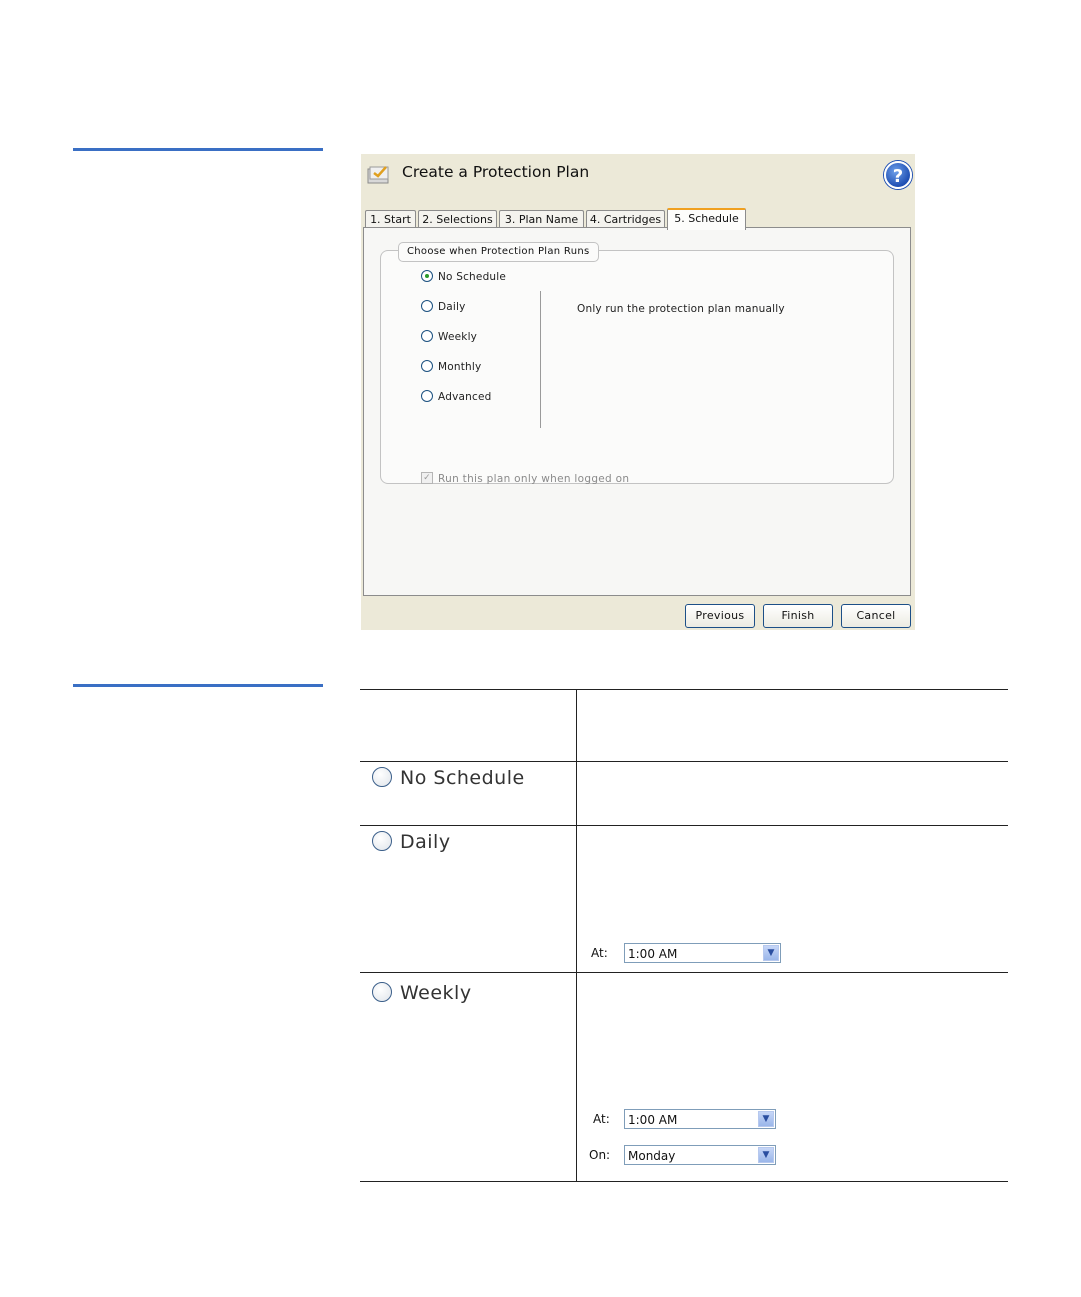 The width and height of the screenshot is (1081, 1297). Describe the element at coordinates (427, 276) in the screenshot. I see `radio-selected-icon` at that location.